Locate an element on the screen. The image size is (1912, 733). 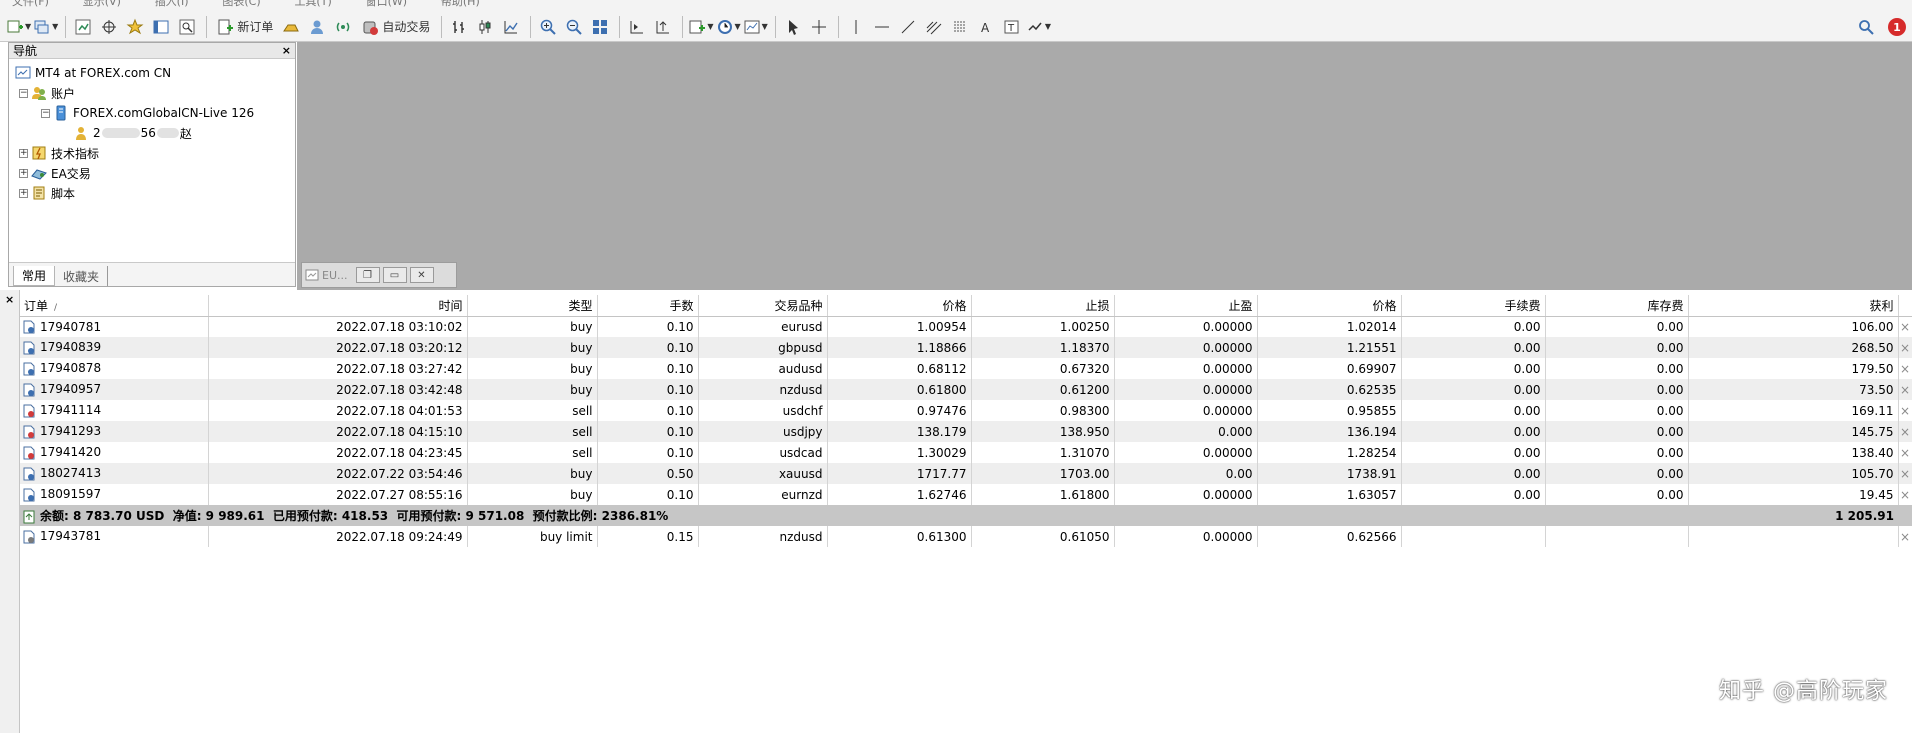
close-window-button: ✕ is located at coordinates (421, 275).